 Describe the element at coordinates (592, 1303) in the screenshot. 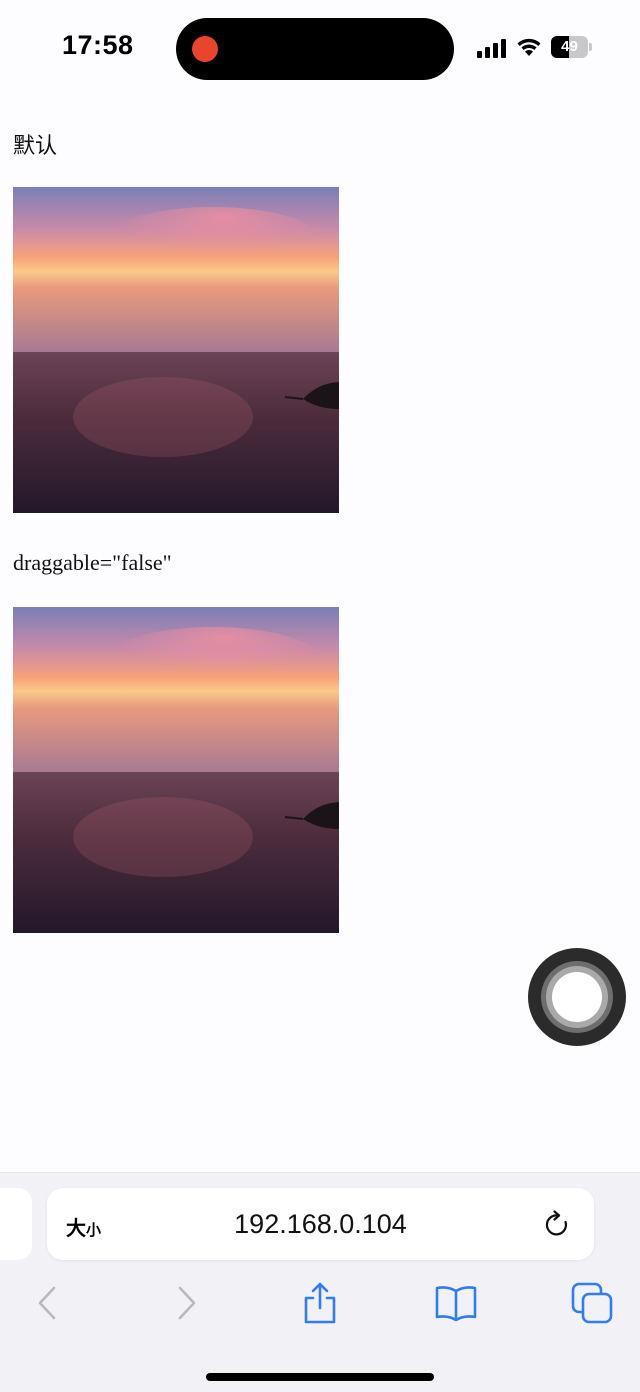

I see `tabs-icon` at that location.